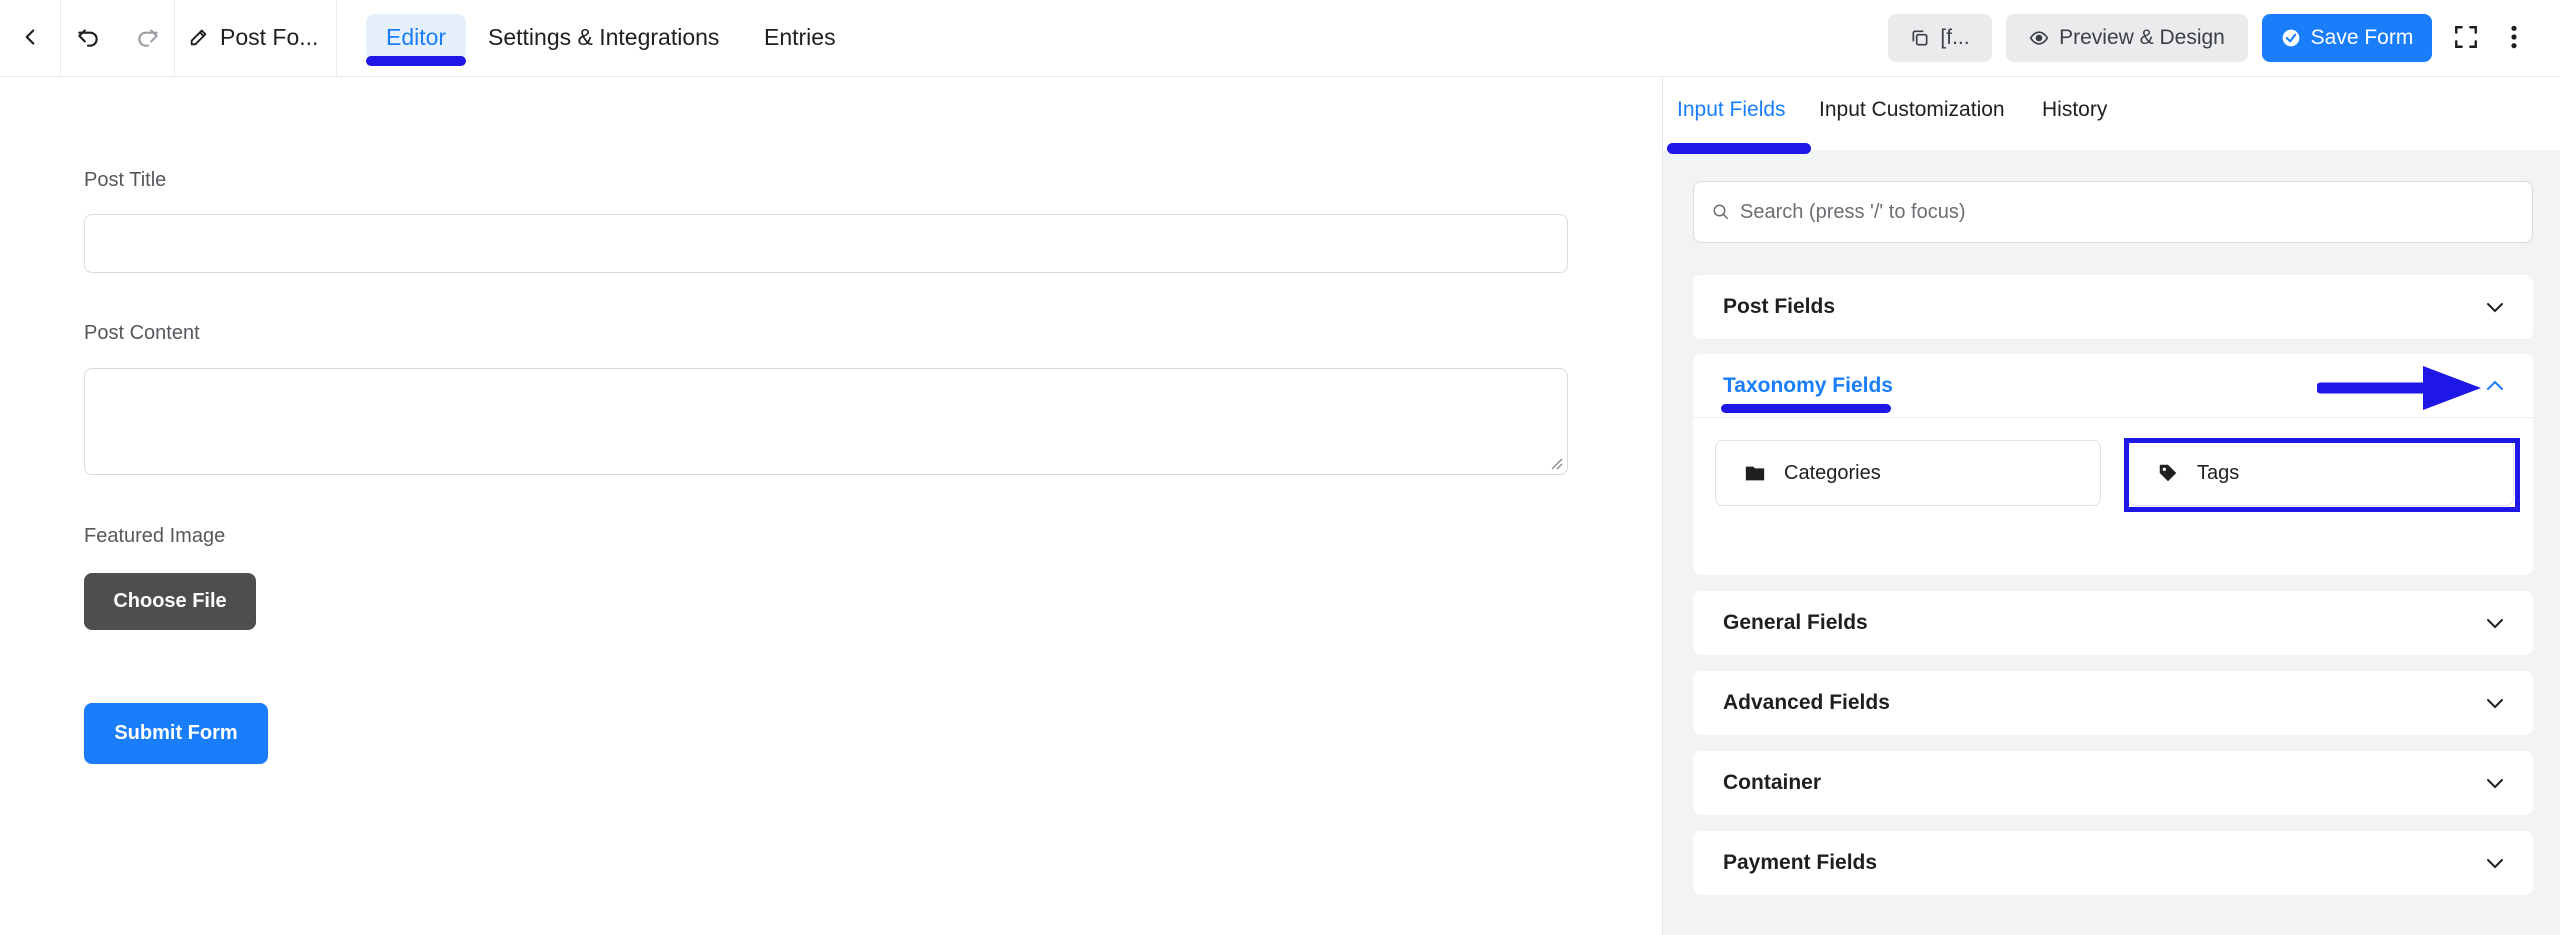 The image size is (2560, 935). I want to click on preview-design-button: Preview & Design, so click(2127, 38).